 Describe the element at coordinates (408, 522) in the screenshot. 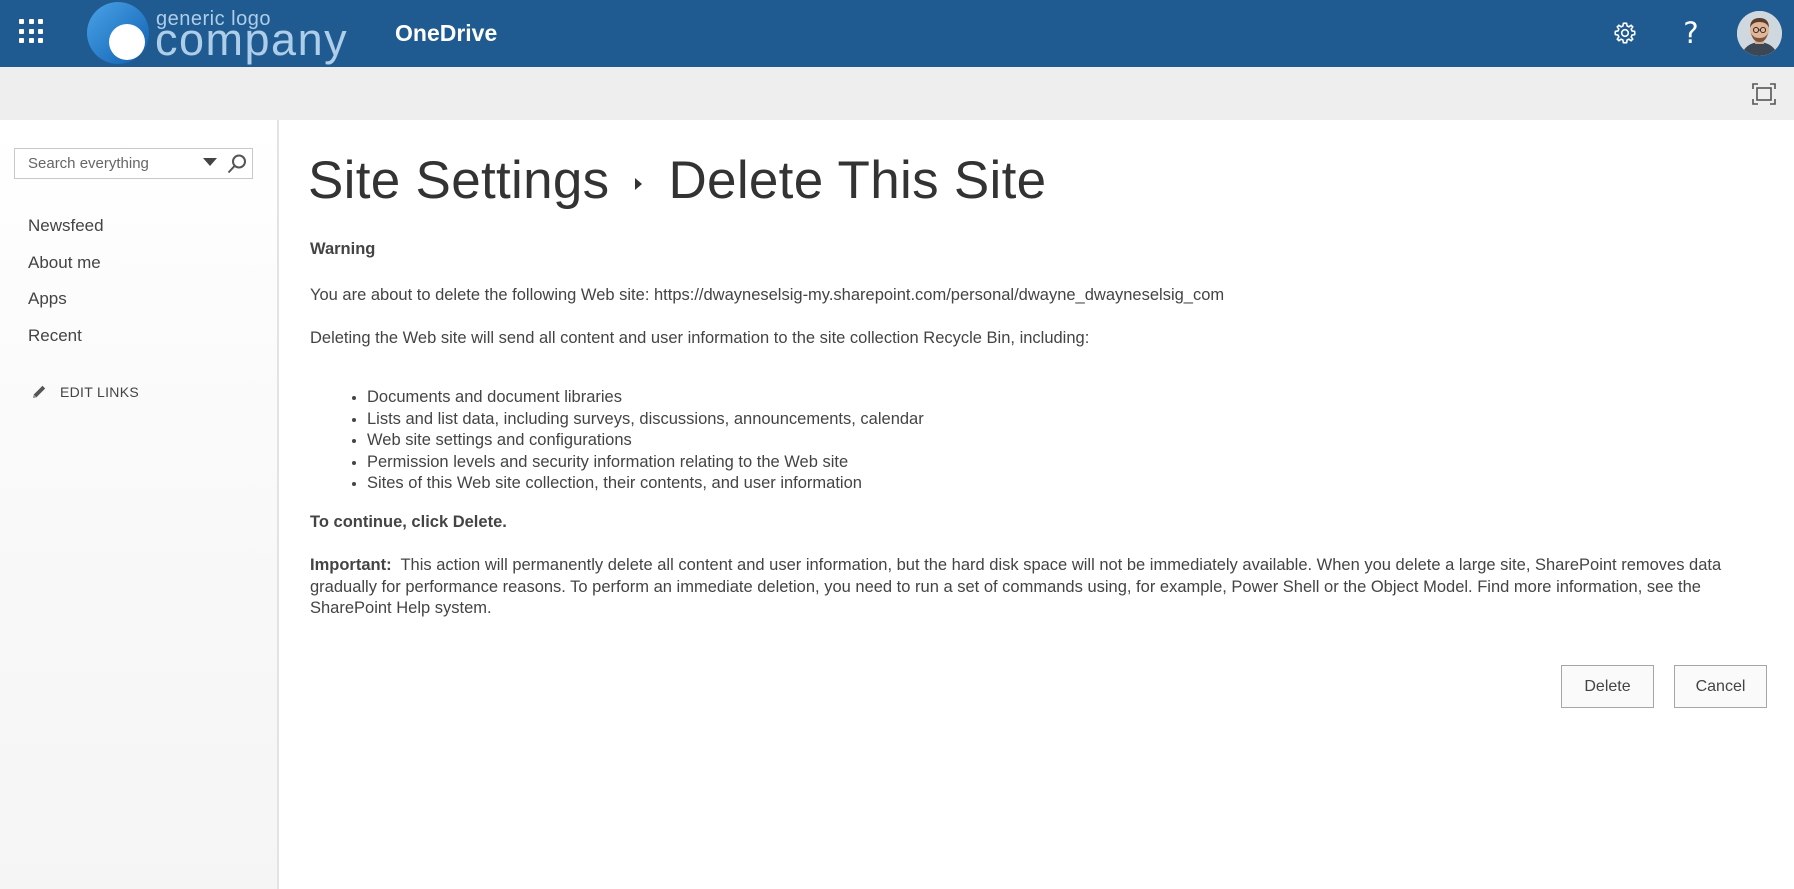

I see `continue-instruction: To continue, click Delete.` at that location.